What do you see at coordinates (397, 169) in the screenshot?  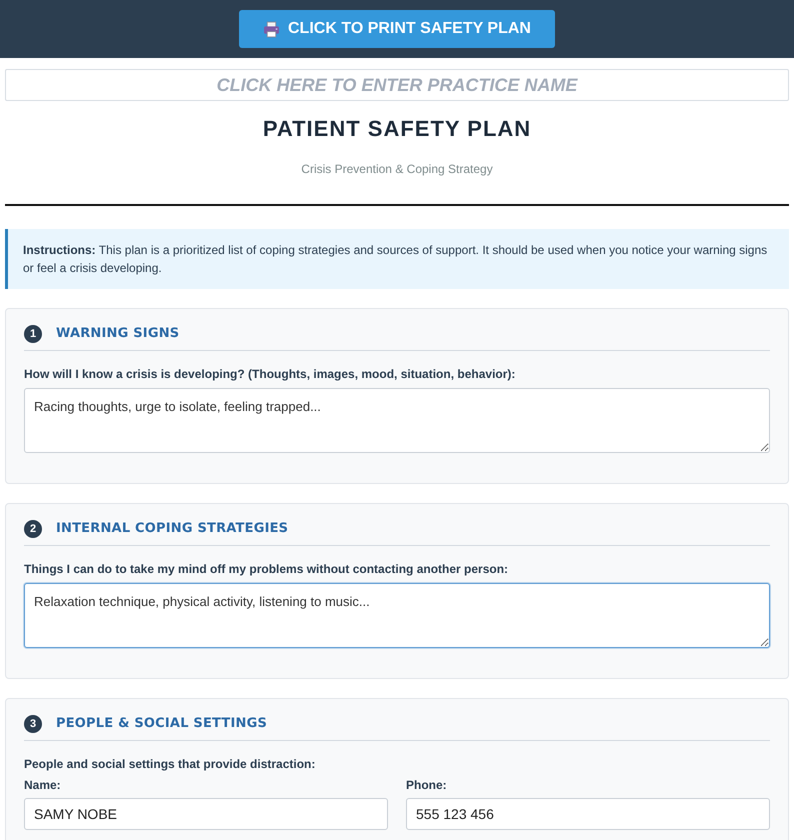 I see `page-subtitle: Crisis Prevention & Coping Strategy` at bounding box center [397, 169].